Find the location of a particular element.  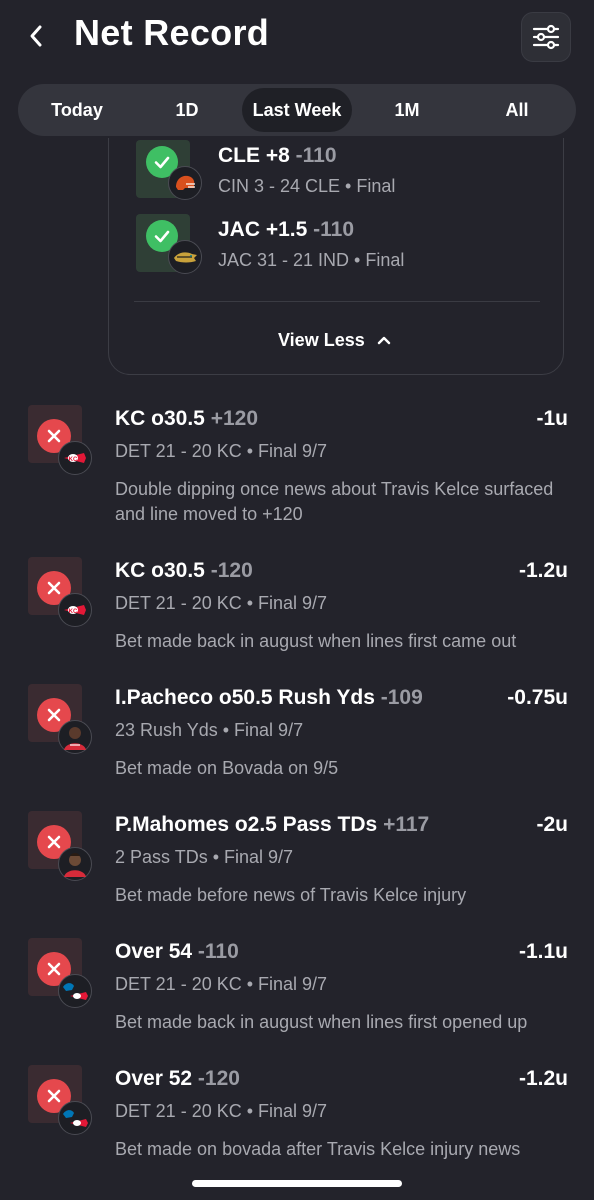

bet-title: P.Mahomes o2.5 Pass TDs +117 is located at coordinates (272, 824).